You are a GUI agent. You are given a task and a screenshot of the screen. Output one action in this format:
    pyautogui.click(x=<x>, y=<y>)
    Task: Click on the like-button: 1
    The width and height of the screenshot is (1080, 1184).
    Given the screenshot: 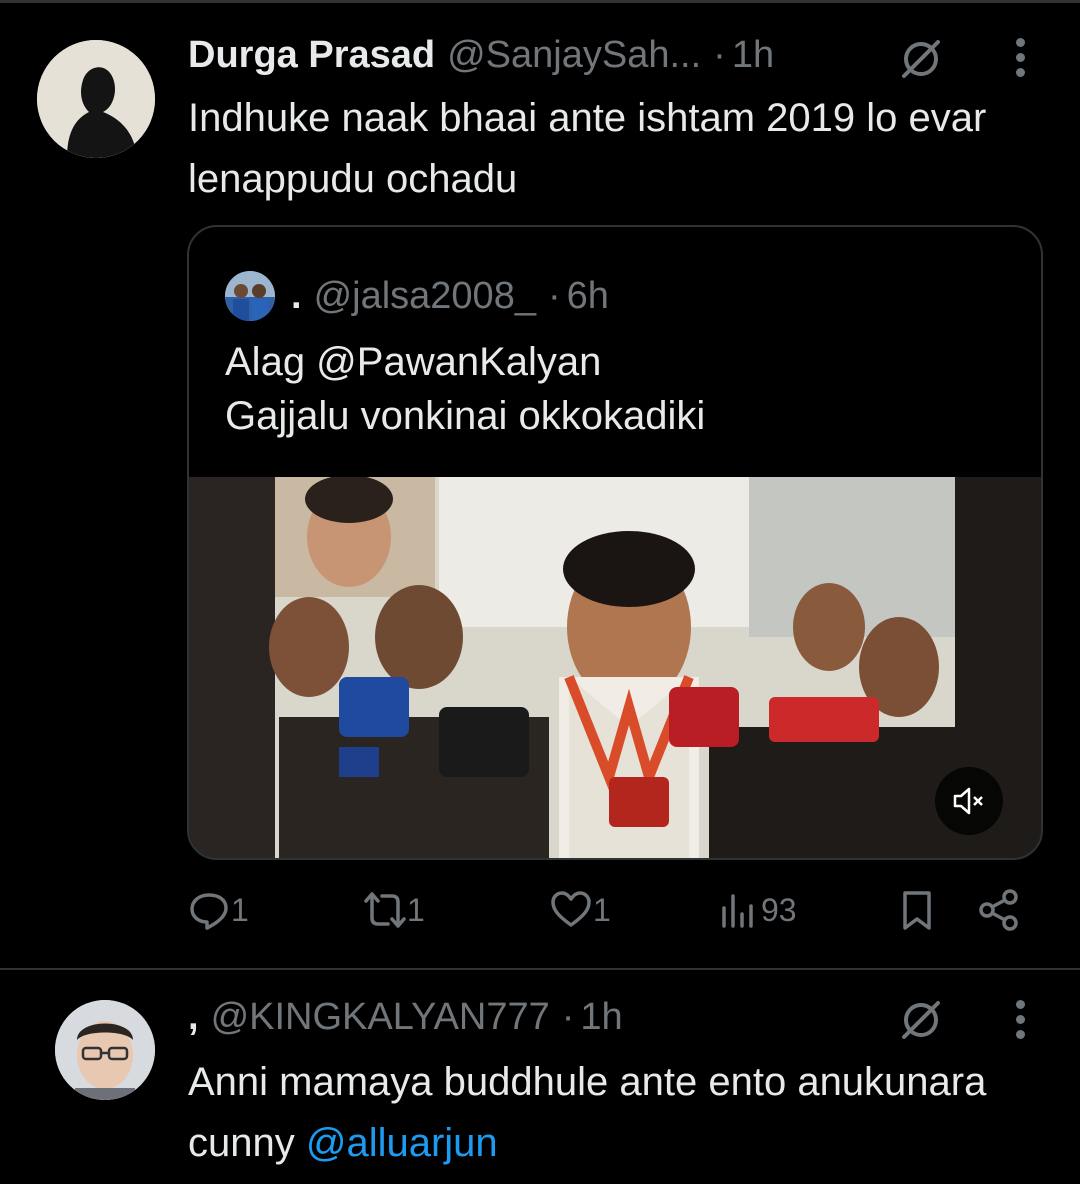 What is the action you would take?
    pyautogui.click(x=580, y=910)
    